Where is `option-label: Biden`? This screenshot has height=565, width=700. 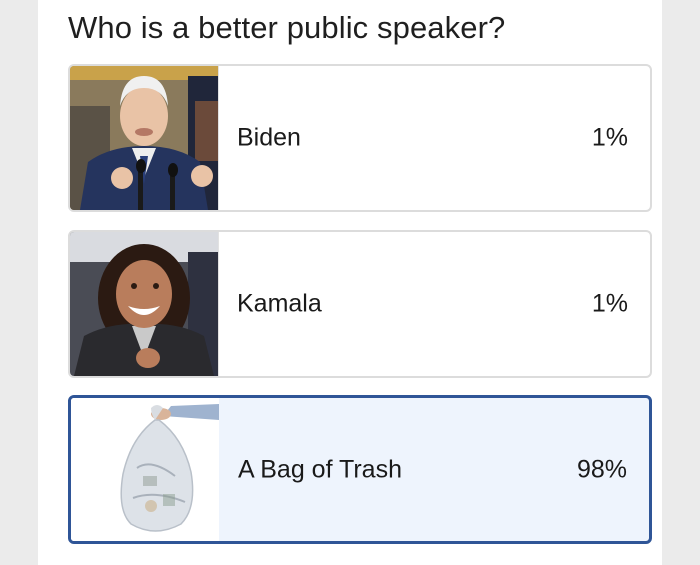 option-label: Biden is located at coordinates (269, 137).